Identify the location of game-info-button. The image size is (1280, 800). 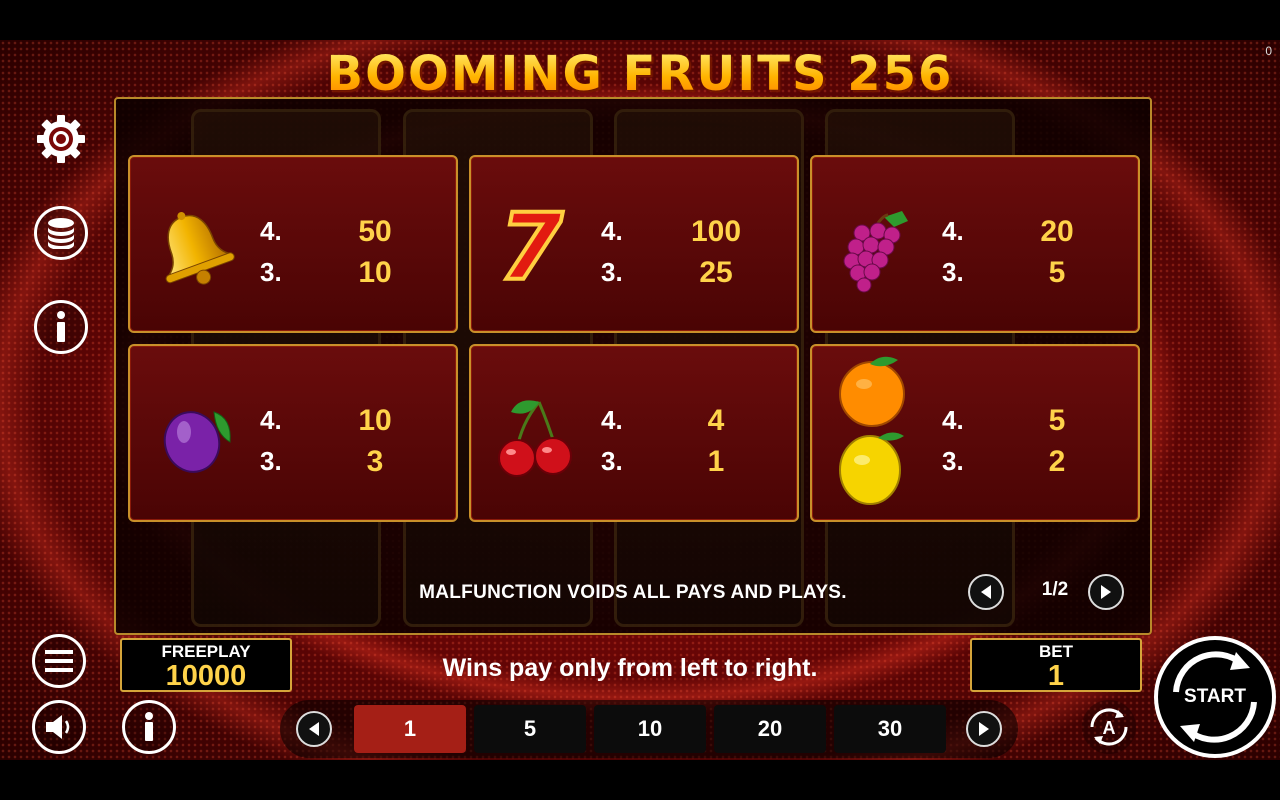
(149, 727).